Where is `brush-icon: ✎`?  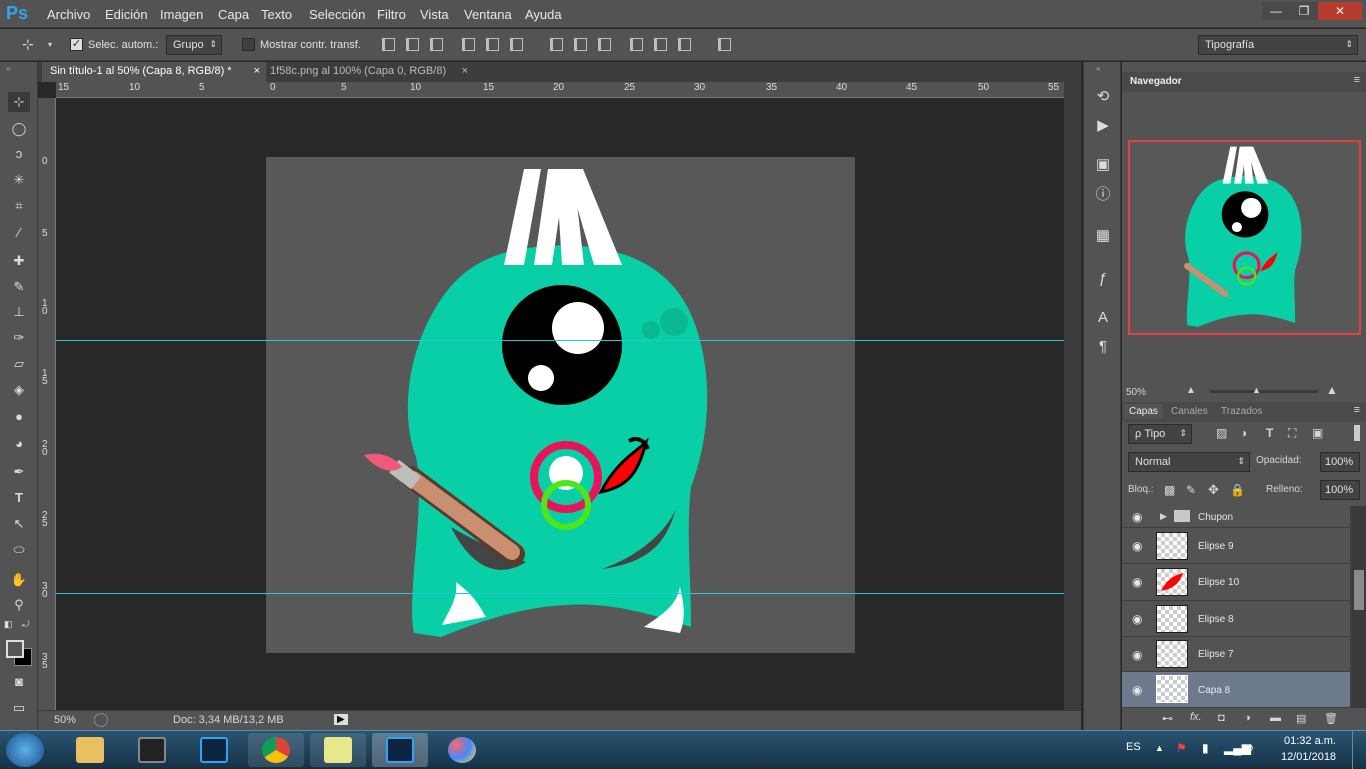
brush-icon: ✎ is located at coordinates (19, 287).